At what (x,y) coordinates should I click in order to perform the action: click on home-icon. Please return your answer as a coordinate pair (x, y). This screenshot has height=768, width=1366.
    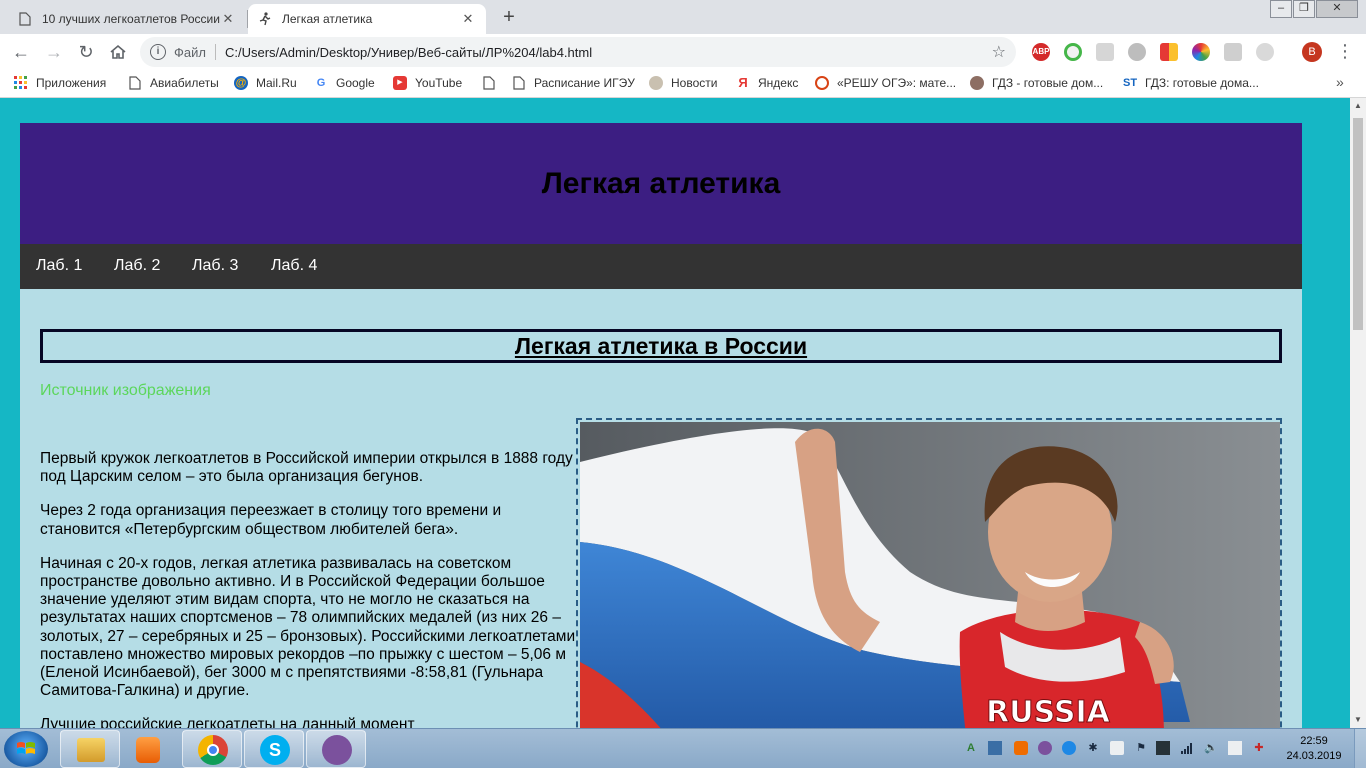
    Looking at the image, I should click on (118, 52).